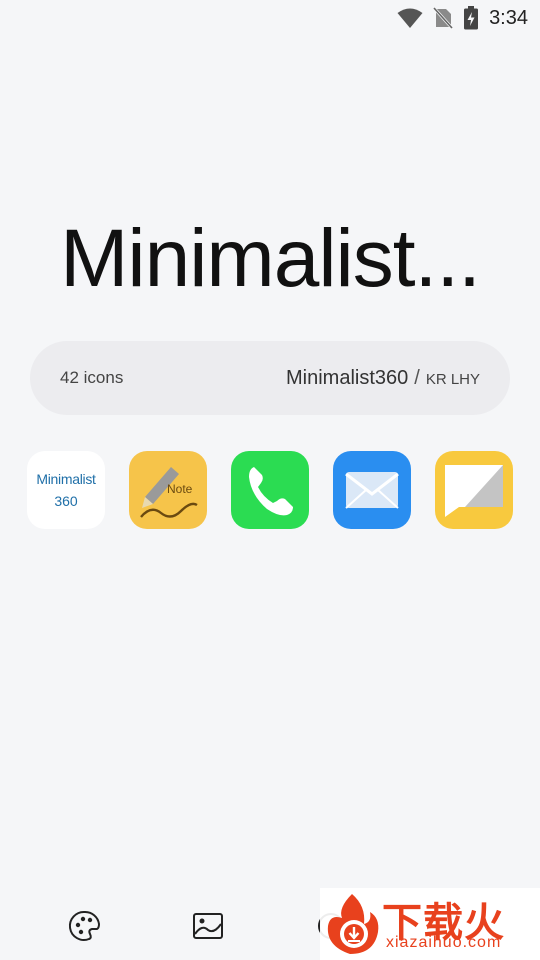  I want to click on message-bubble-icon, so click(474, 491).